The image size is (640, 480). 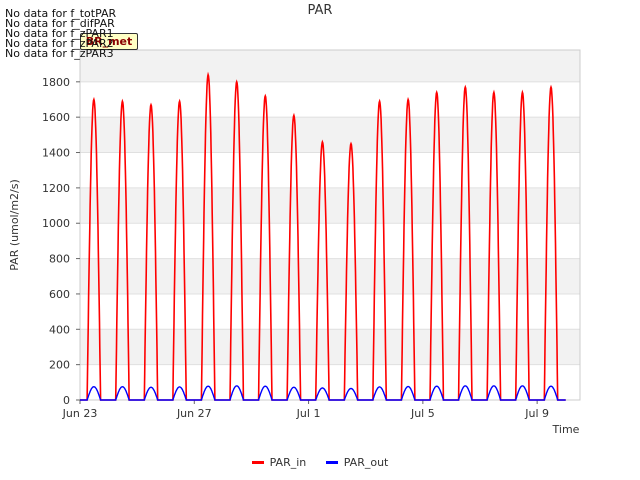 What do you see at coordinates (61, 241) in the screenshot?
I see `y-axis: 0 200 400 600 800 1000 1200 1400 1600 1800` at bounding box center [61, 241].